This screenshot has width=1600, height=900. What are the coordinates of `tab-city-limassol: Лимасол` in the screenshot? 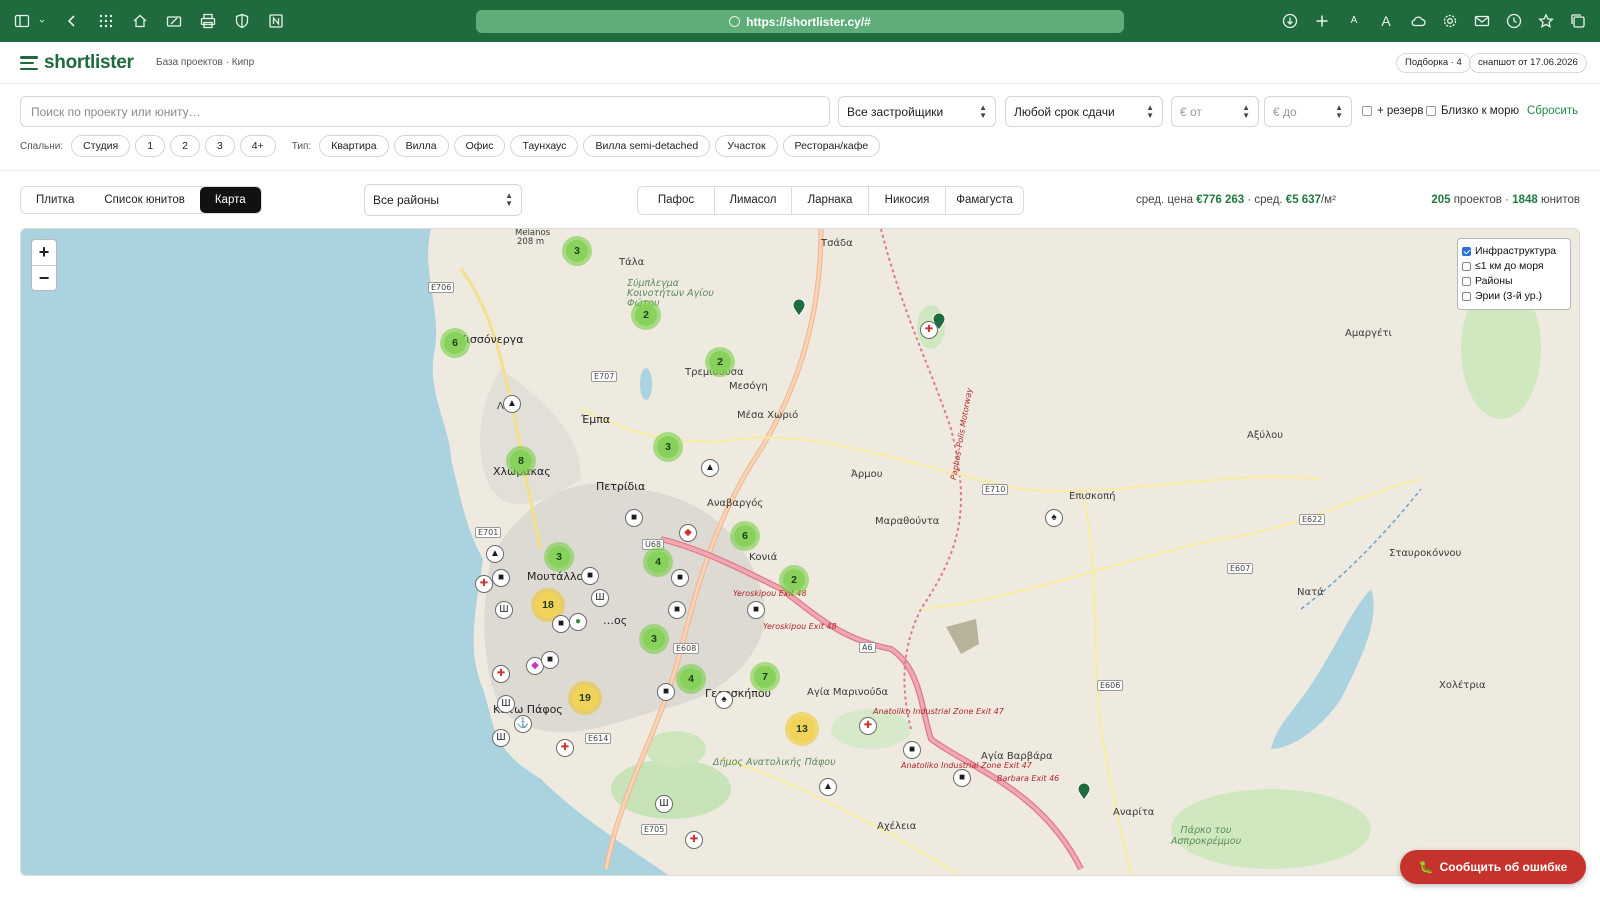 It's located at (753, 200).